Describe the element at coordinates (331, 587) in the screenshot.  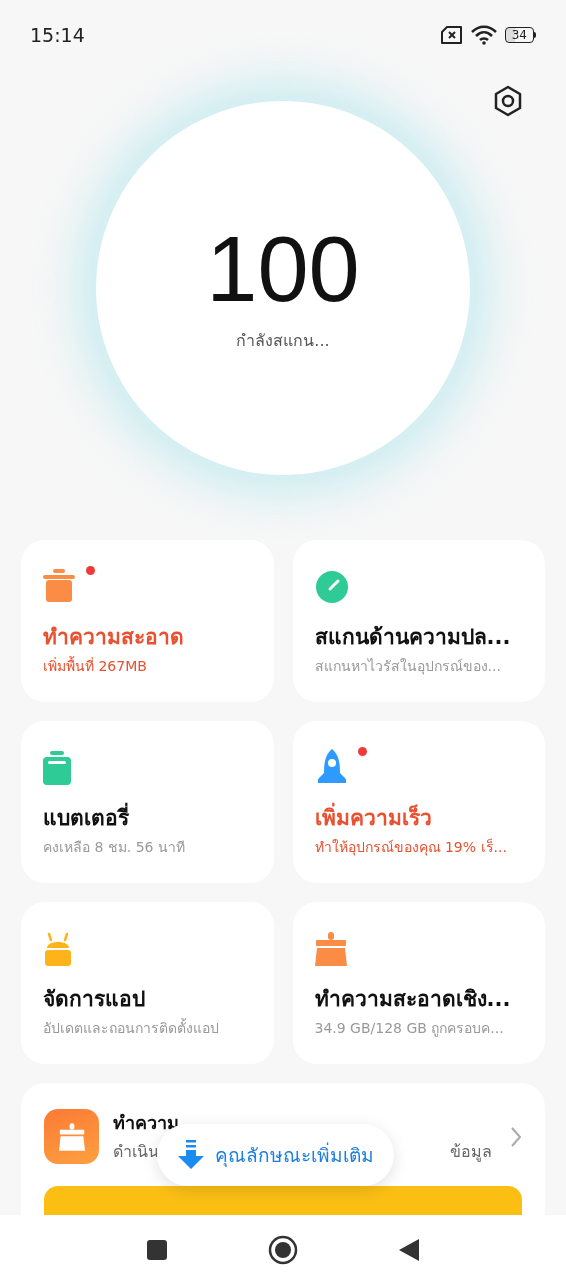
I see `gauge-icon` at that location.